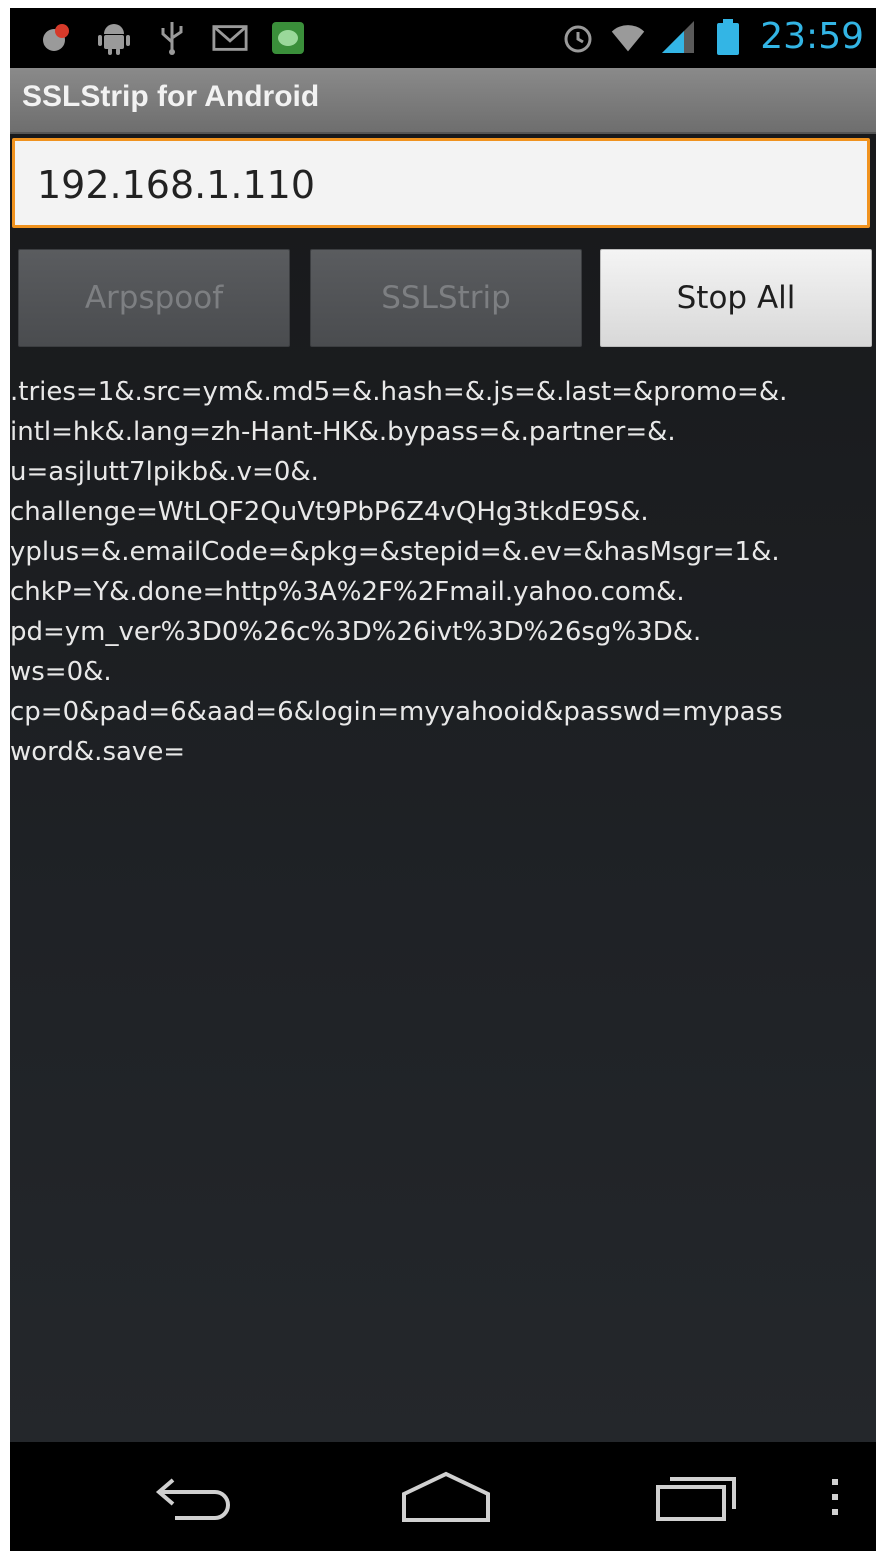  I want to click on recent-apps-icon, so click(696, 1499).